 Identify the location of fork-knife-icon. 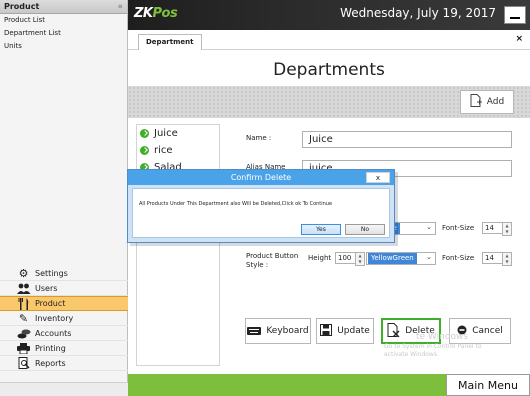
(23, 303).